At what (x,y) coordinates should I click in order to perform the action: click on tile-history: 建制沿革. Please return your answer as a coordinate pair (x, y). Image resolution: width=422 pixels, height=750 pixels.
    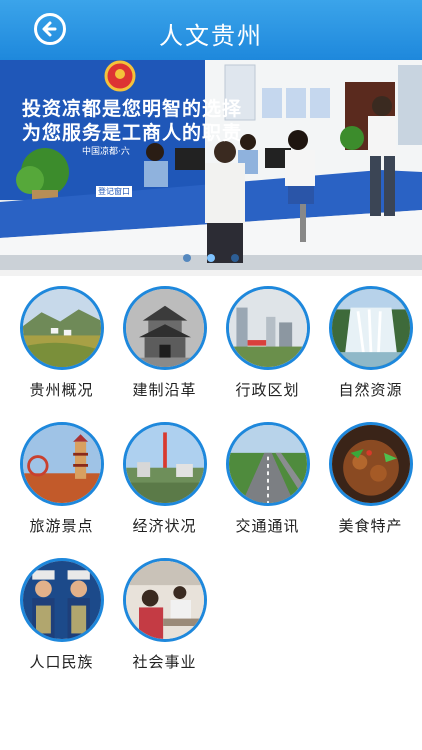
    Looking at the image, I should click on (164, 343).